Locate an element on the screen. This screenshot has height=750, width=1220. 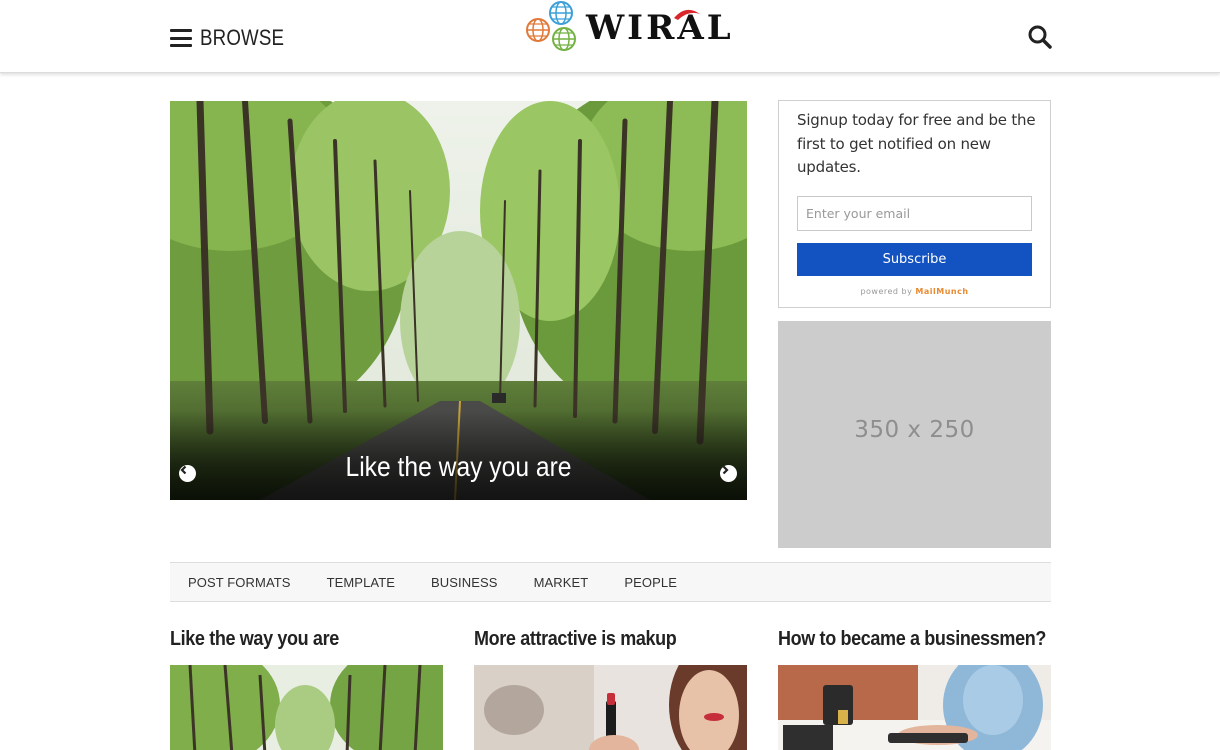
search-icon is located at coordinates (1040, 37).